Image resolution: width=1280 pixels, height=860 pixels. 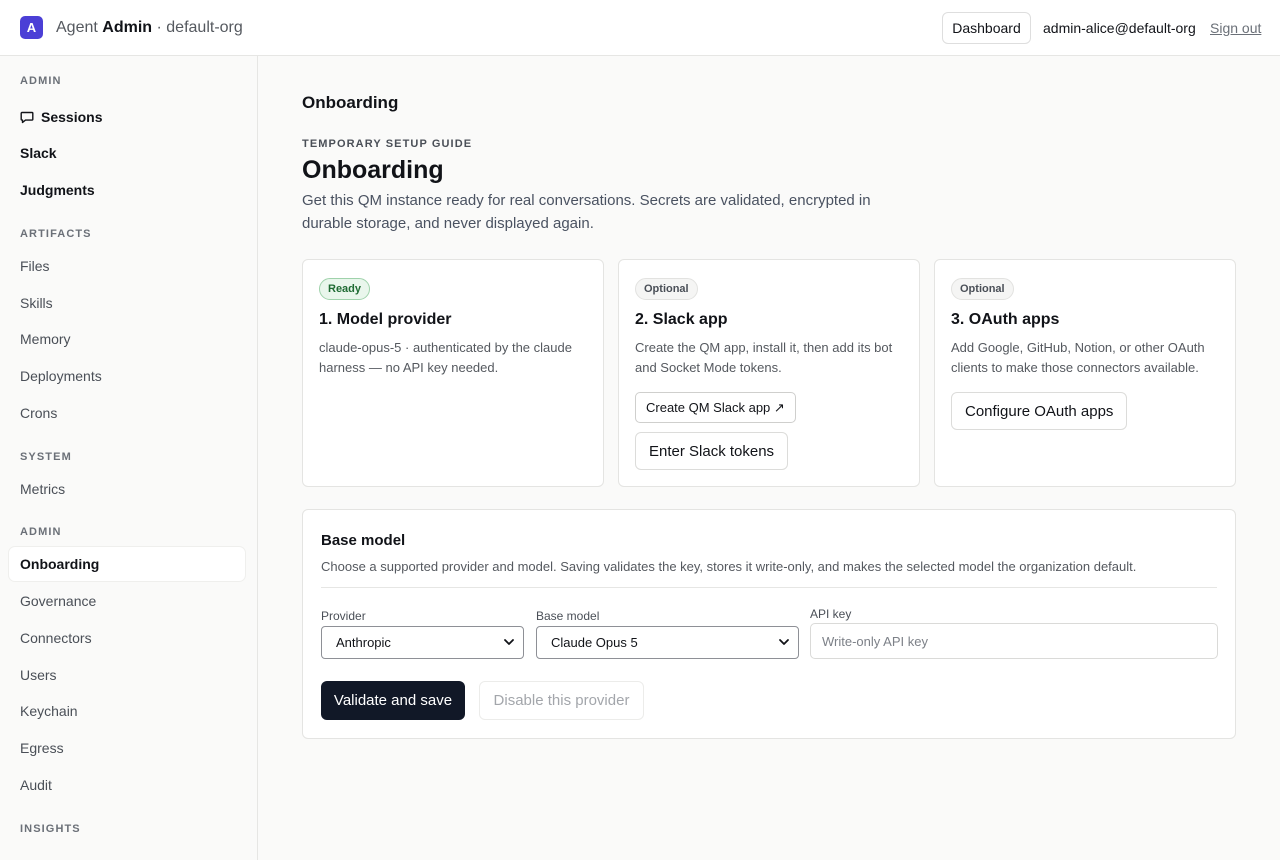 I want to click on sign-out-link: Sign out, so click(x=1235, y=28).